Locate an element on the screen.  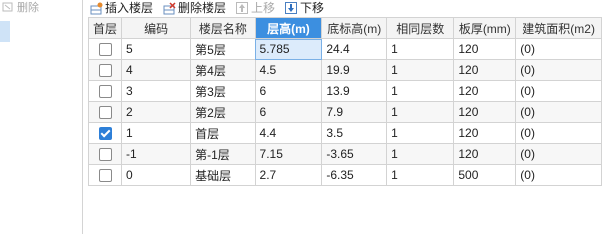
table-row: 0 基础层 2.7 -6.35 1 500 (0) is located at coordinates (345, 175).